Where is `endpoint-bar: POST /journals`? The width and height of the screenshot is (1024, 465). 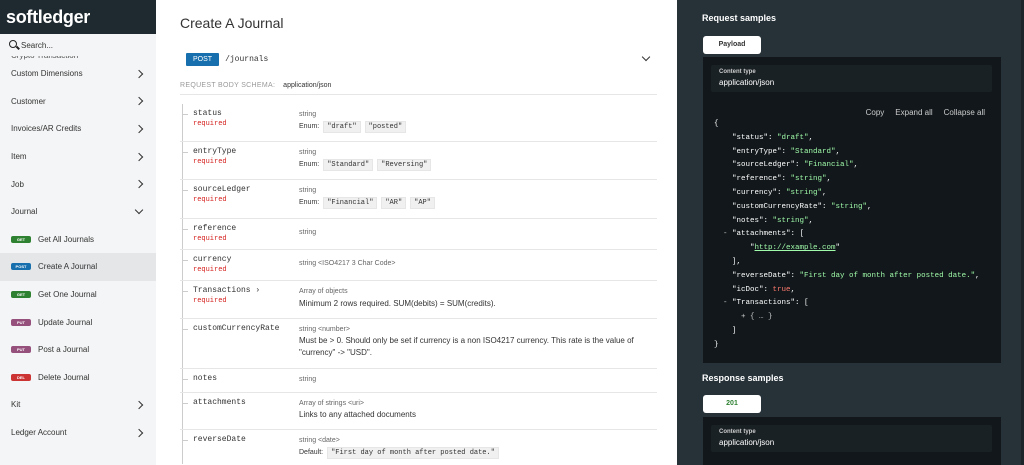
endpoint-bar: POST /journals is located at coordinates (418, 59).